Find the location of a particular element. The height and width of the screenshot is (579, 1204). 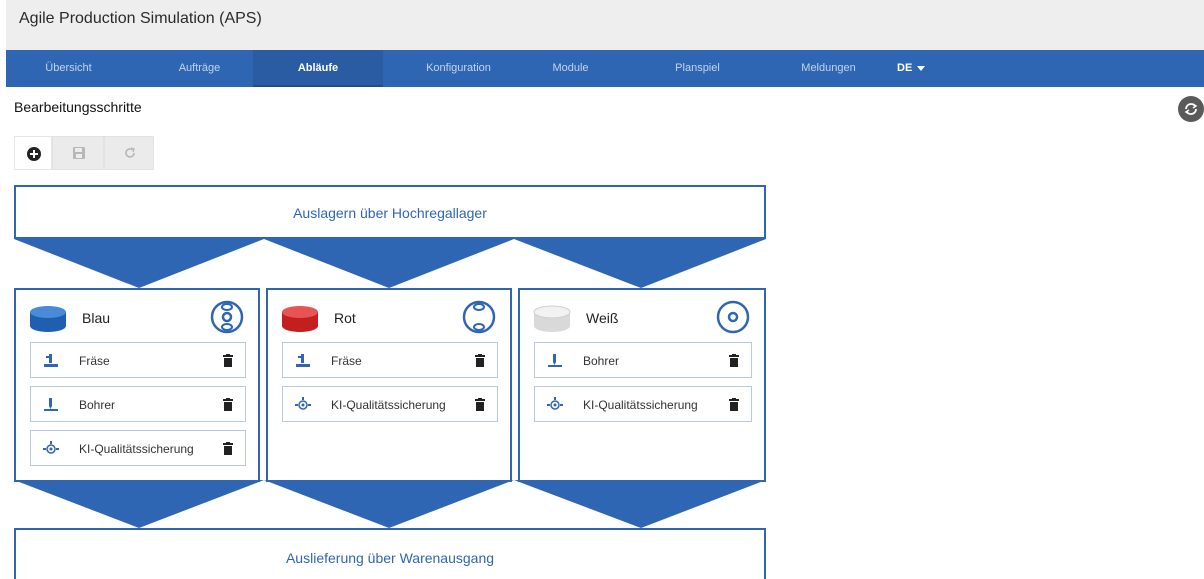

sink-station-label: Auslieferung über Warenausgang is located at coordinates (390, 558).